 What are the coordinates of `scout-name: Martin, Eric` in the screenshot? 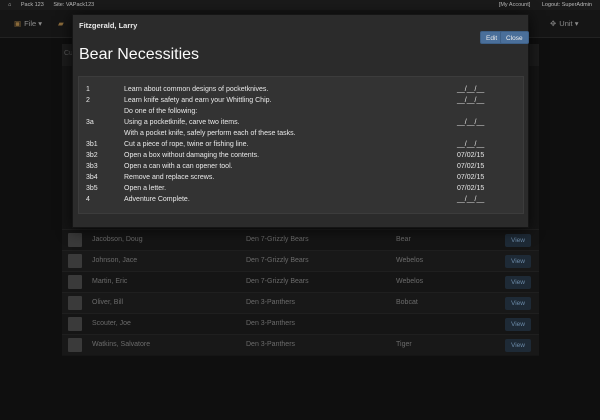 It's located at (109, 281).